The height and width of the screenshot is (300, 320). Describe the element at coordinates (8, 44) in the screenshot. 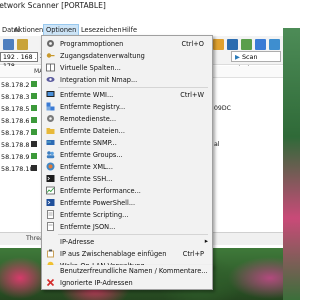

I see `play-icon` at that location.